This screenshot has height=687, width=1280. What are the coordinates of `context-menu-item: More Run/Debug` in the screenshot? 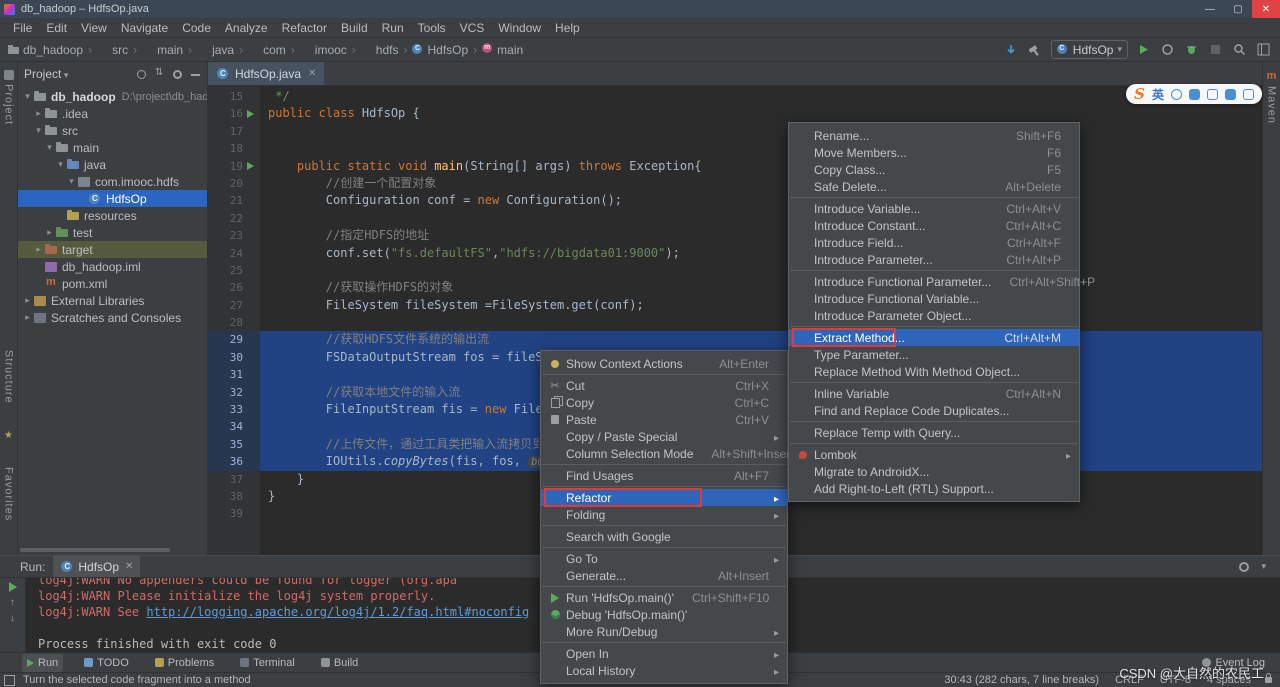 It's located at (664, 631).